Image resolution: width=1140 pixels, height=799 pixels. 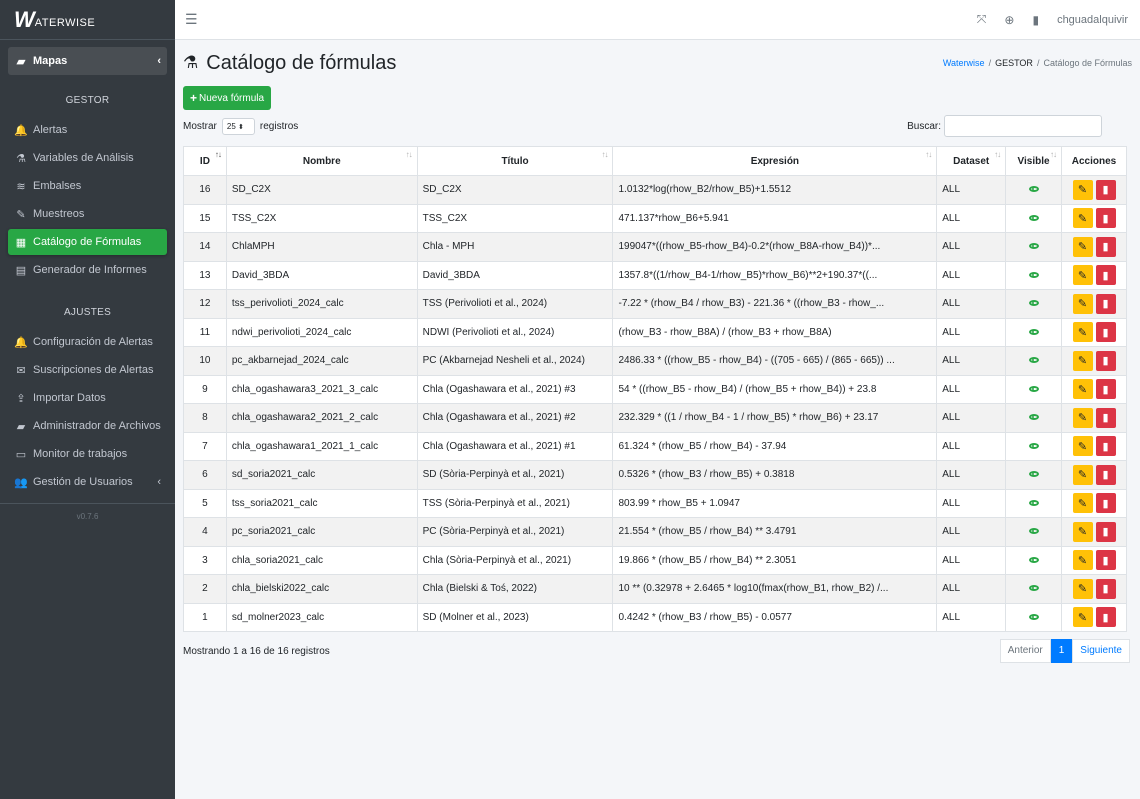 I want to click on page-length-select: 25 ⬍, so click(x=238, y=126).